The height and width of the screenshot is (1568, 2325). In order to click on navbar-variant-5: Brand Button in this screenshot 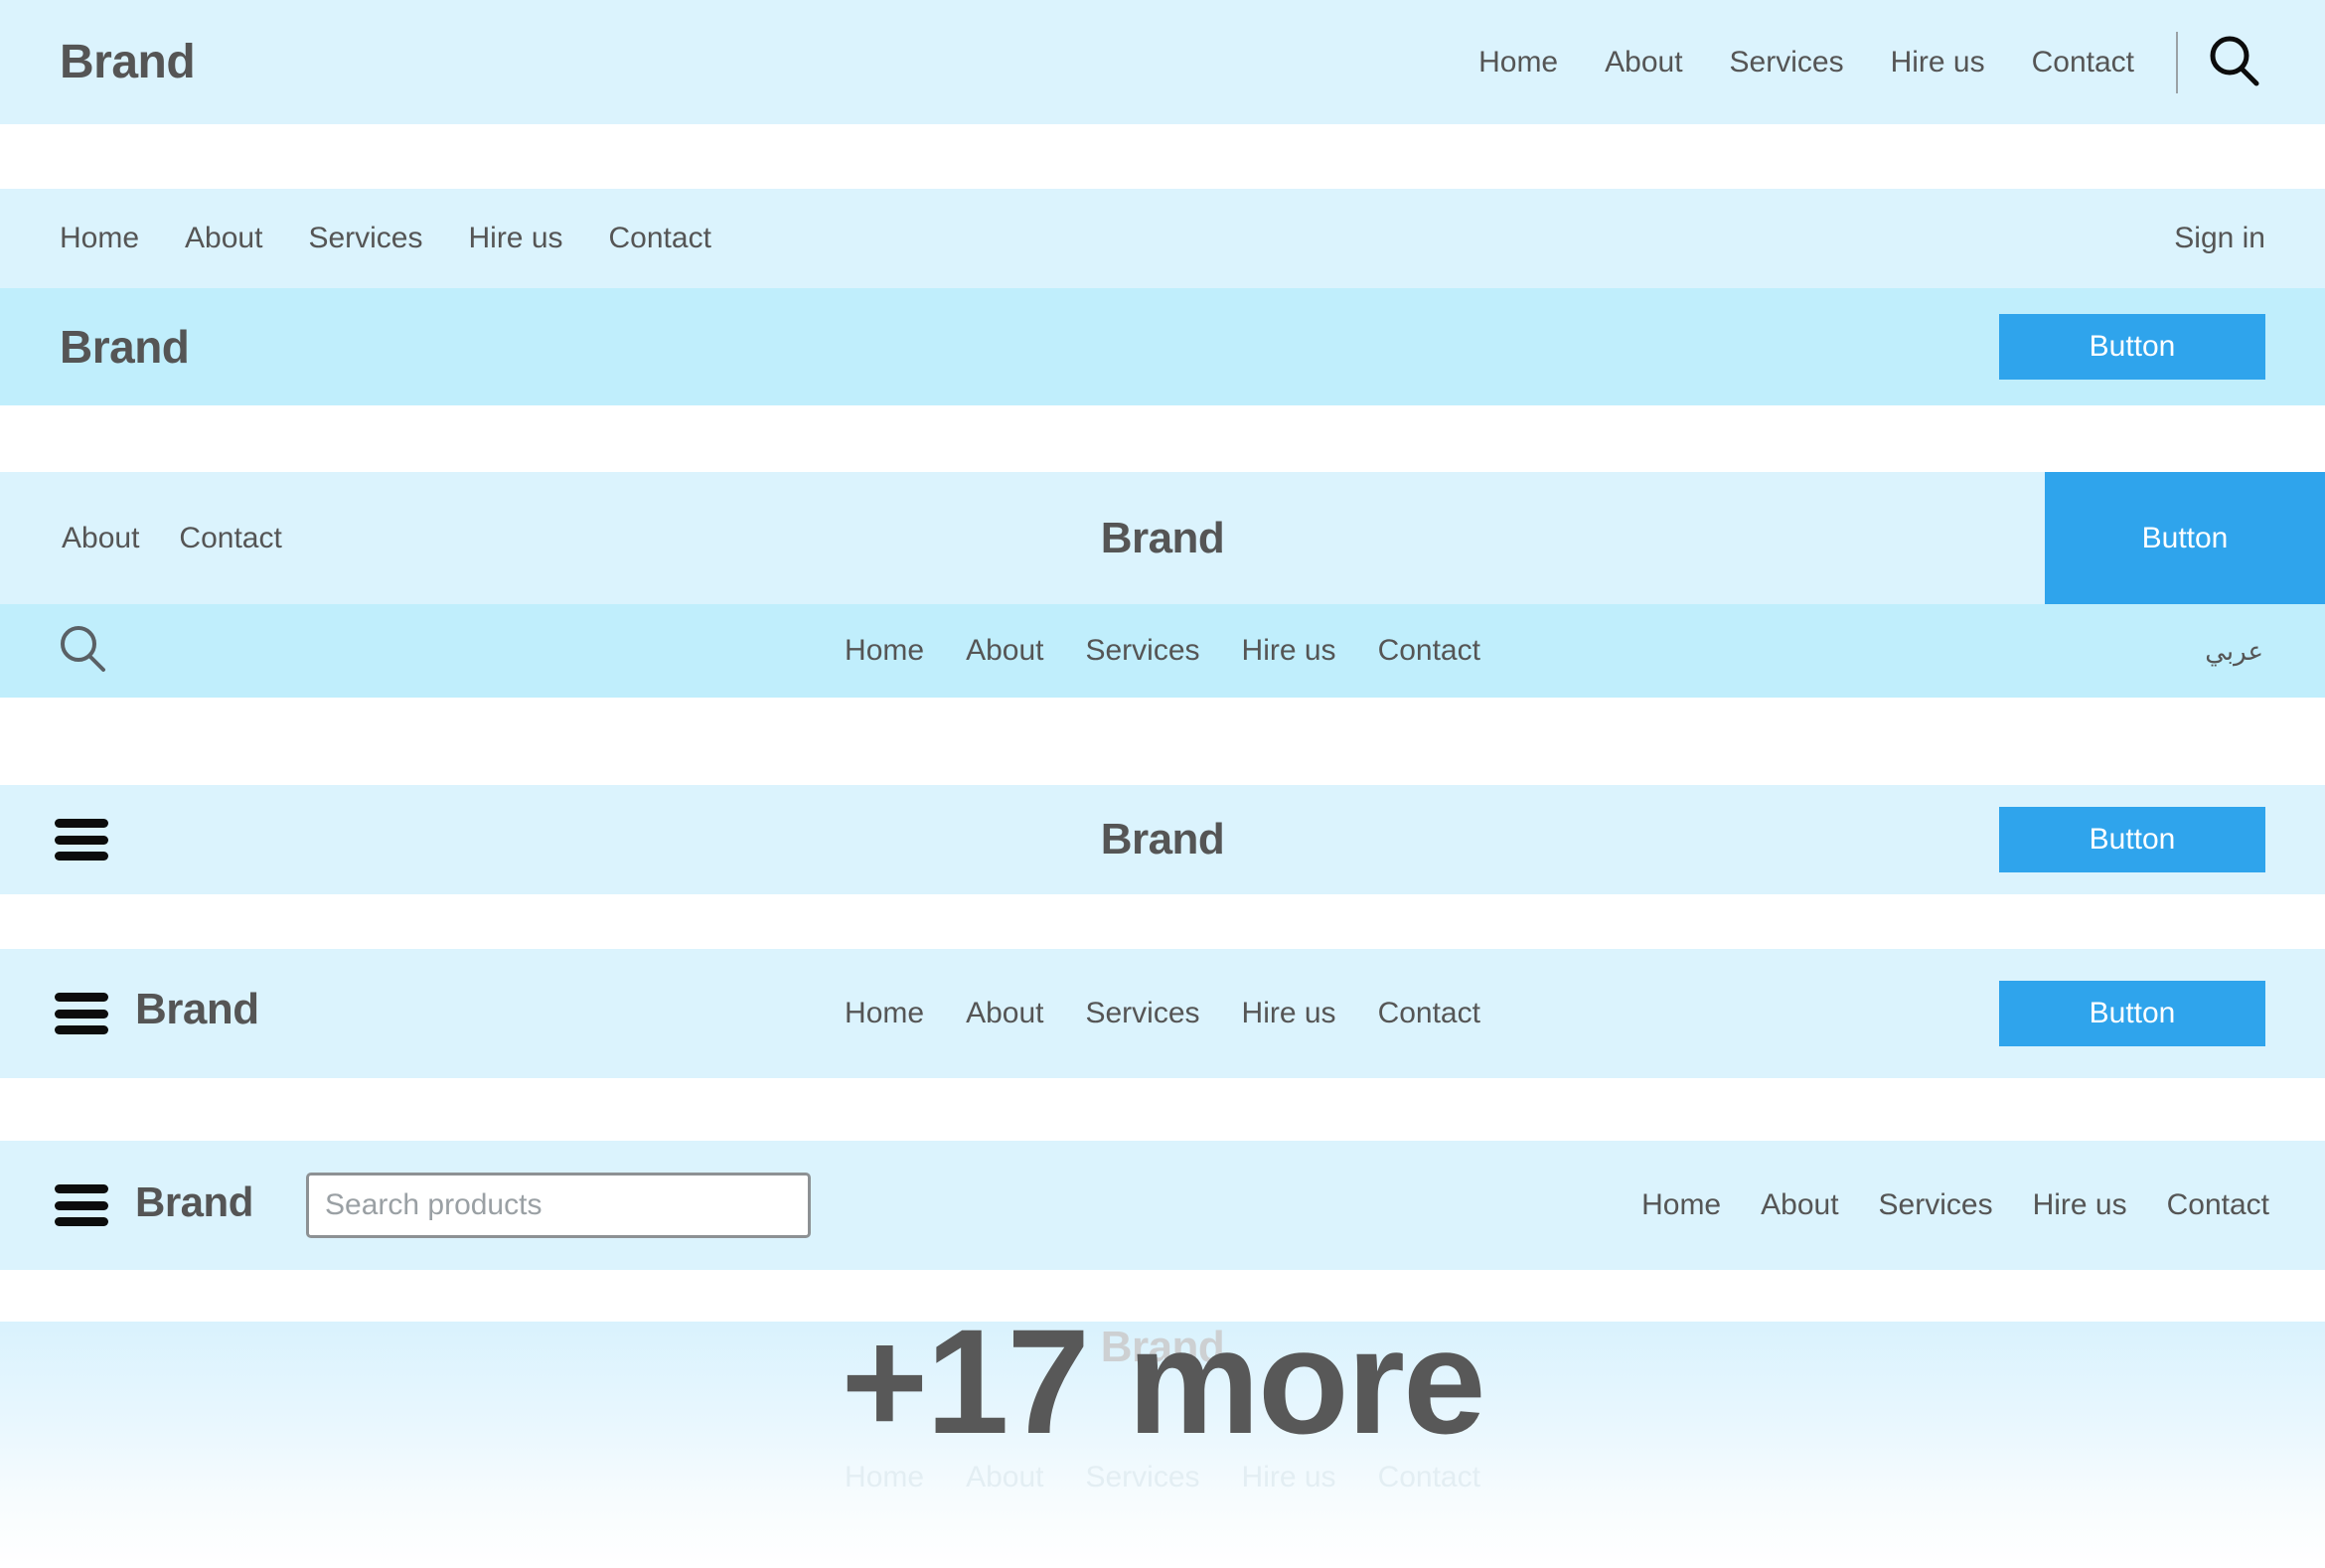, I will do `click(1162, 840)`.